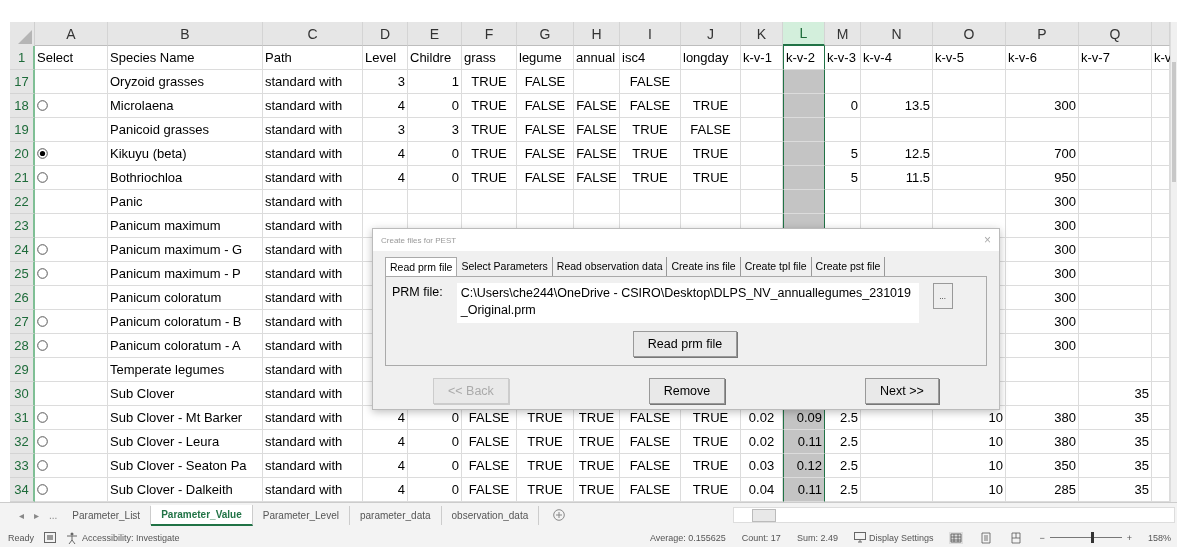 The width and height of the screenshot is (1177, 547). I want to click on read-file-button: Read prm file, so click(685, 344).